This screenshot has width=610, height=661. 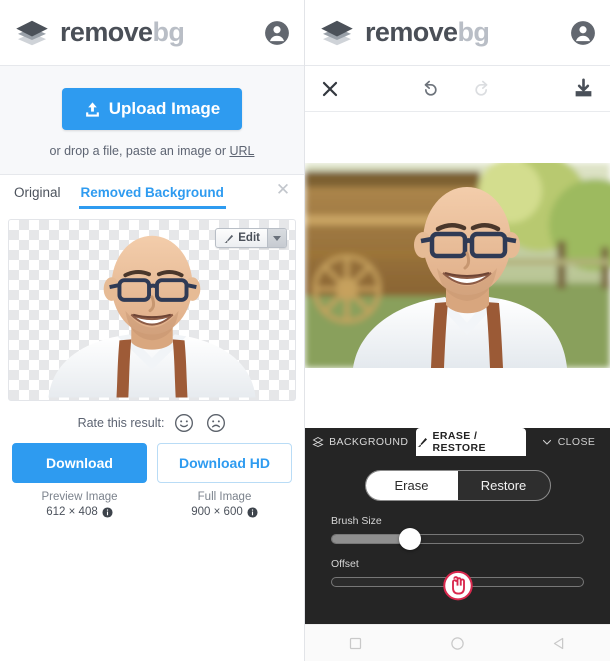 I want to click on recent-apps-icon, so click(x=355, y=643).